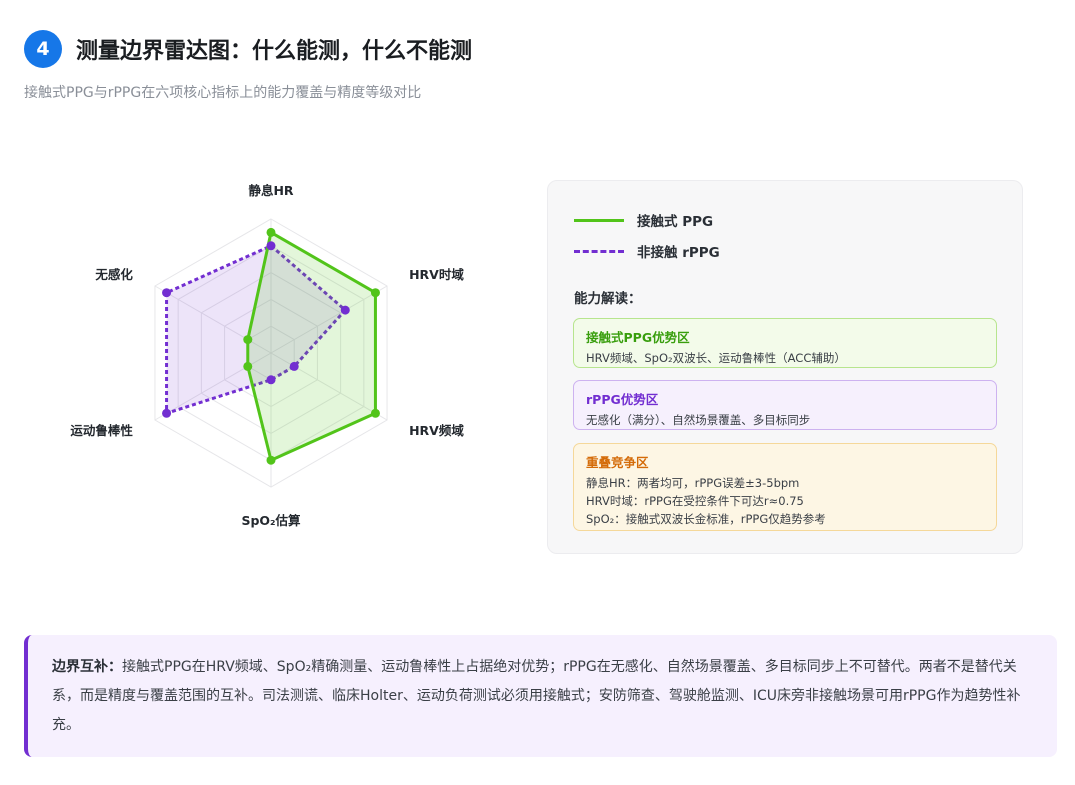 This screenshot has width=1075, height=785. What do you see at coordinates (695, 501) in the screenshot?
I see `zone-desc: HRV时域：rPPG在受控条件下可达r≈0.75` at bounding box center [695, 501].